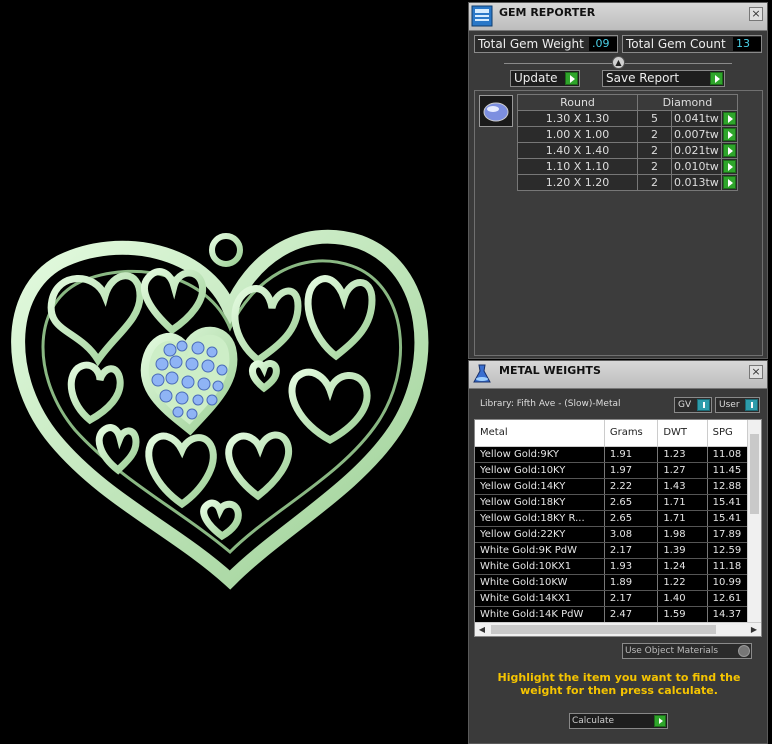  I want to click on horizontal-scrollbar: ◀ ▶, so click(618, 629).